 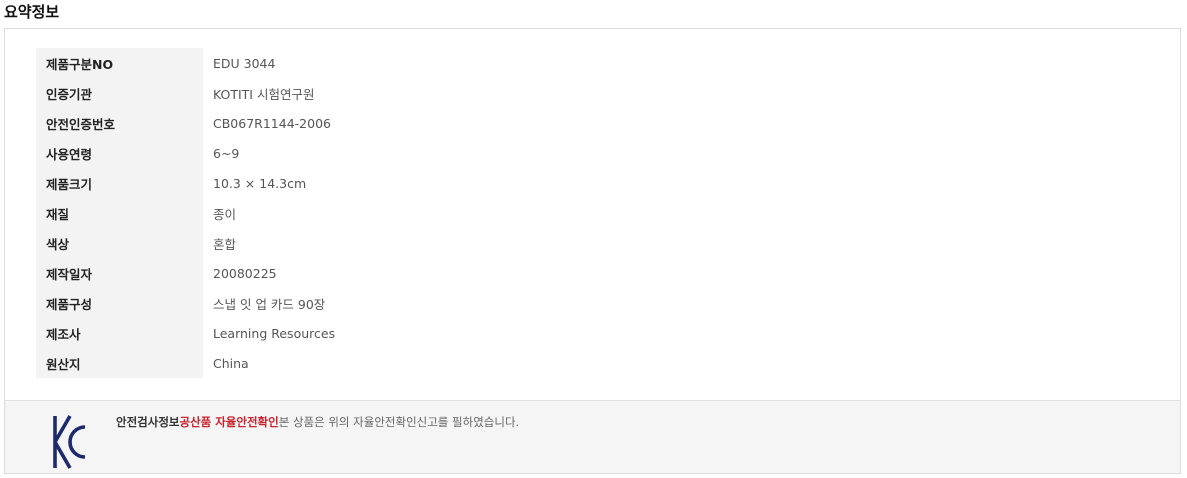 What do you see at coordinates (225, 214) in the screenshot?
I see `spec-value: 종이` at bounding box center [225, 214].